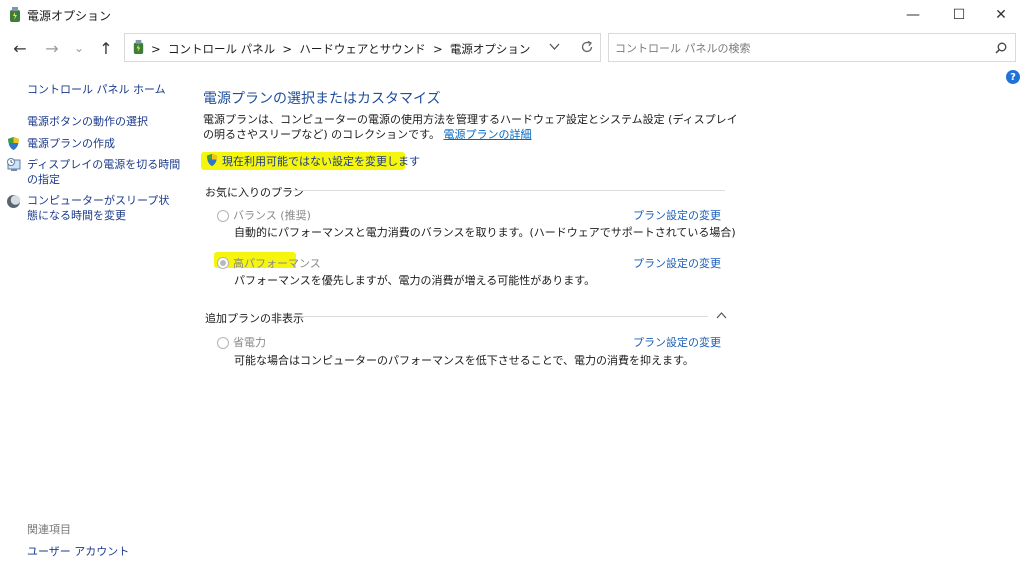 The height and width of the screenshot is (577, 1024). I want to click on help-icon: ?, so click(1013, 77).